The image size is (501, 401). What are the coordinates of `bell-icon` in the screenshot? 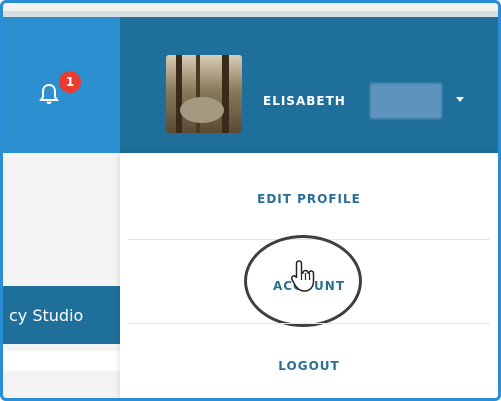 It's located at (49, 96).